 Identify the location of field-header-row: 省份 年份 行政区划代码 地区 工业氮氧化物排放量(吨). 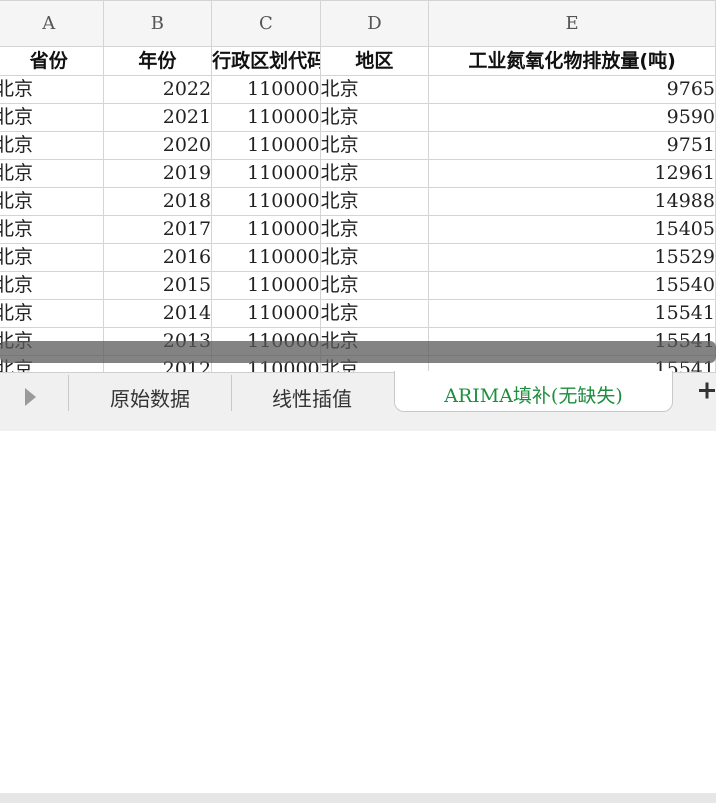
(358, 61).